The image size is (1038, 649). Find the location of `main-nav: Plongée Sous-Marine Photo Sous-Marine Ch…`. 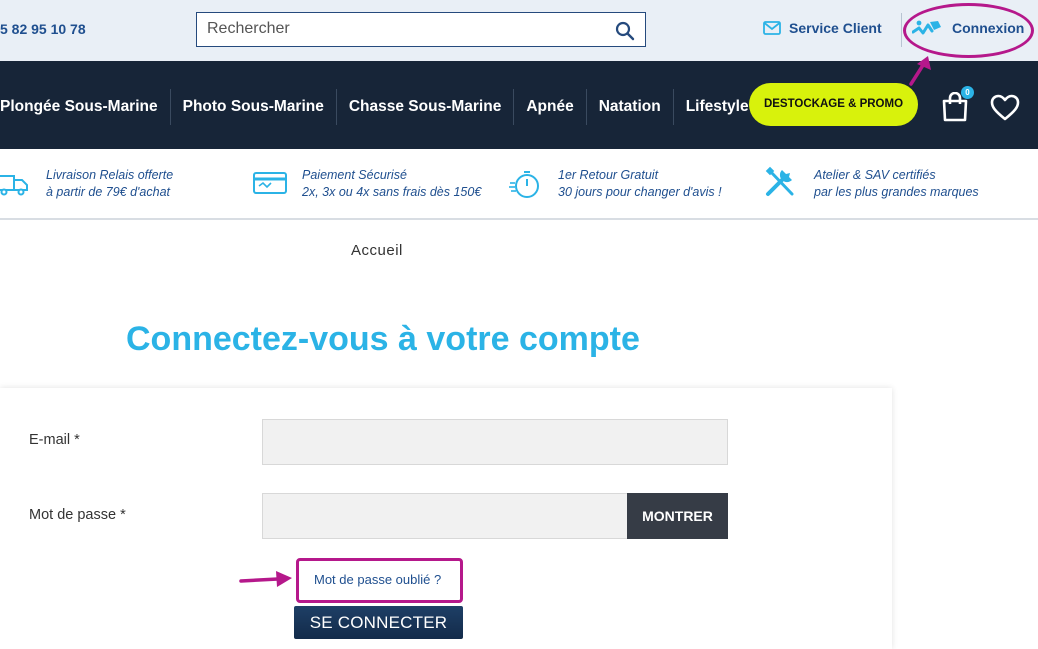

main-nav: Plongée Sous-Marine Photo Sous-Marine Ch… is located at coordinates (519, 105).